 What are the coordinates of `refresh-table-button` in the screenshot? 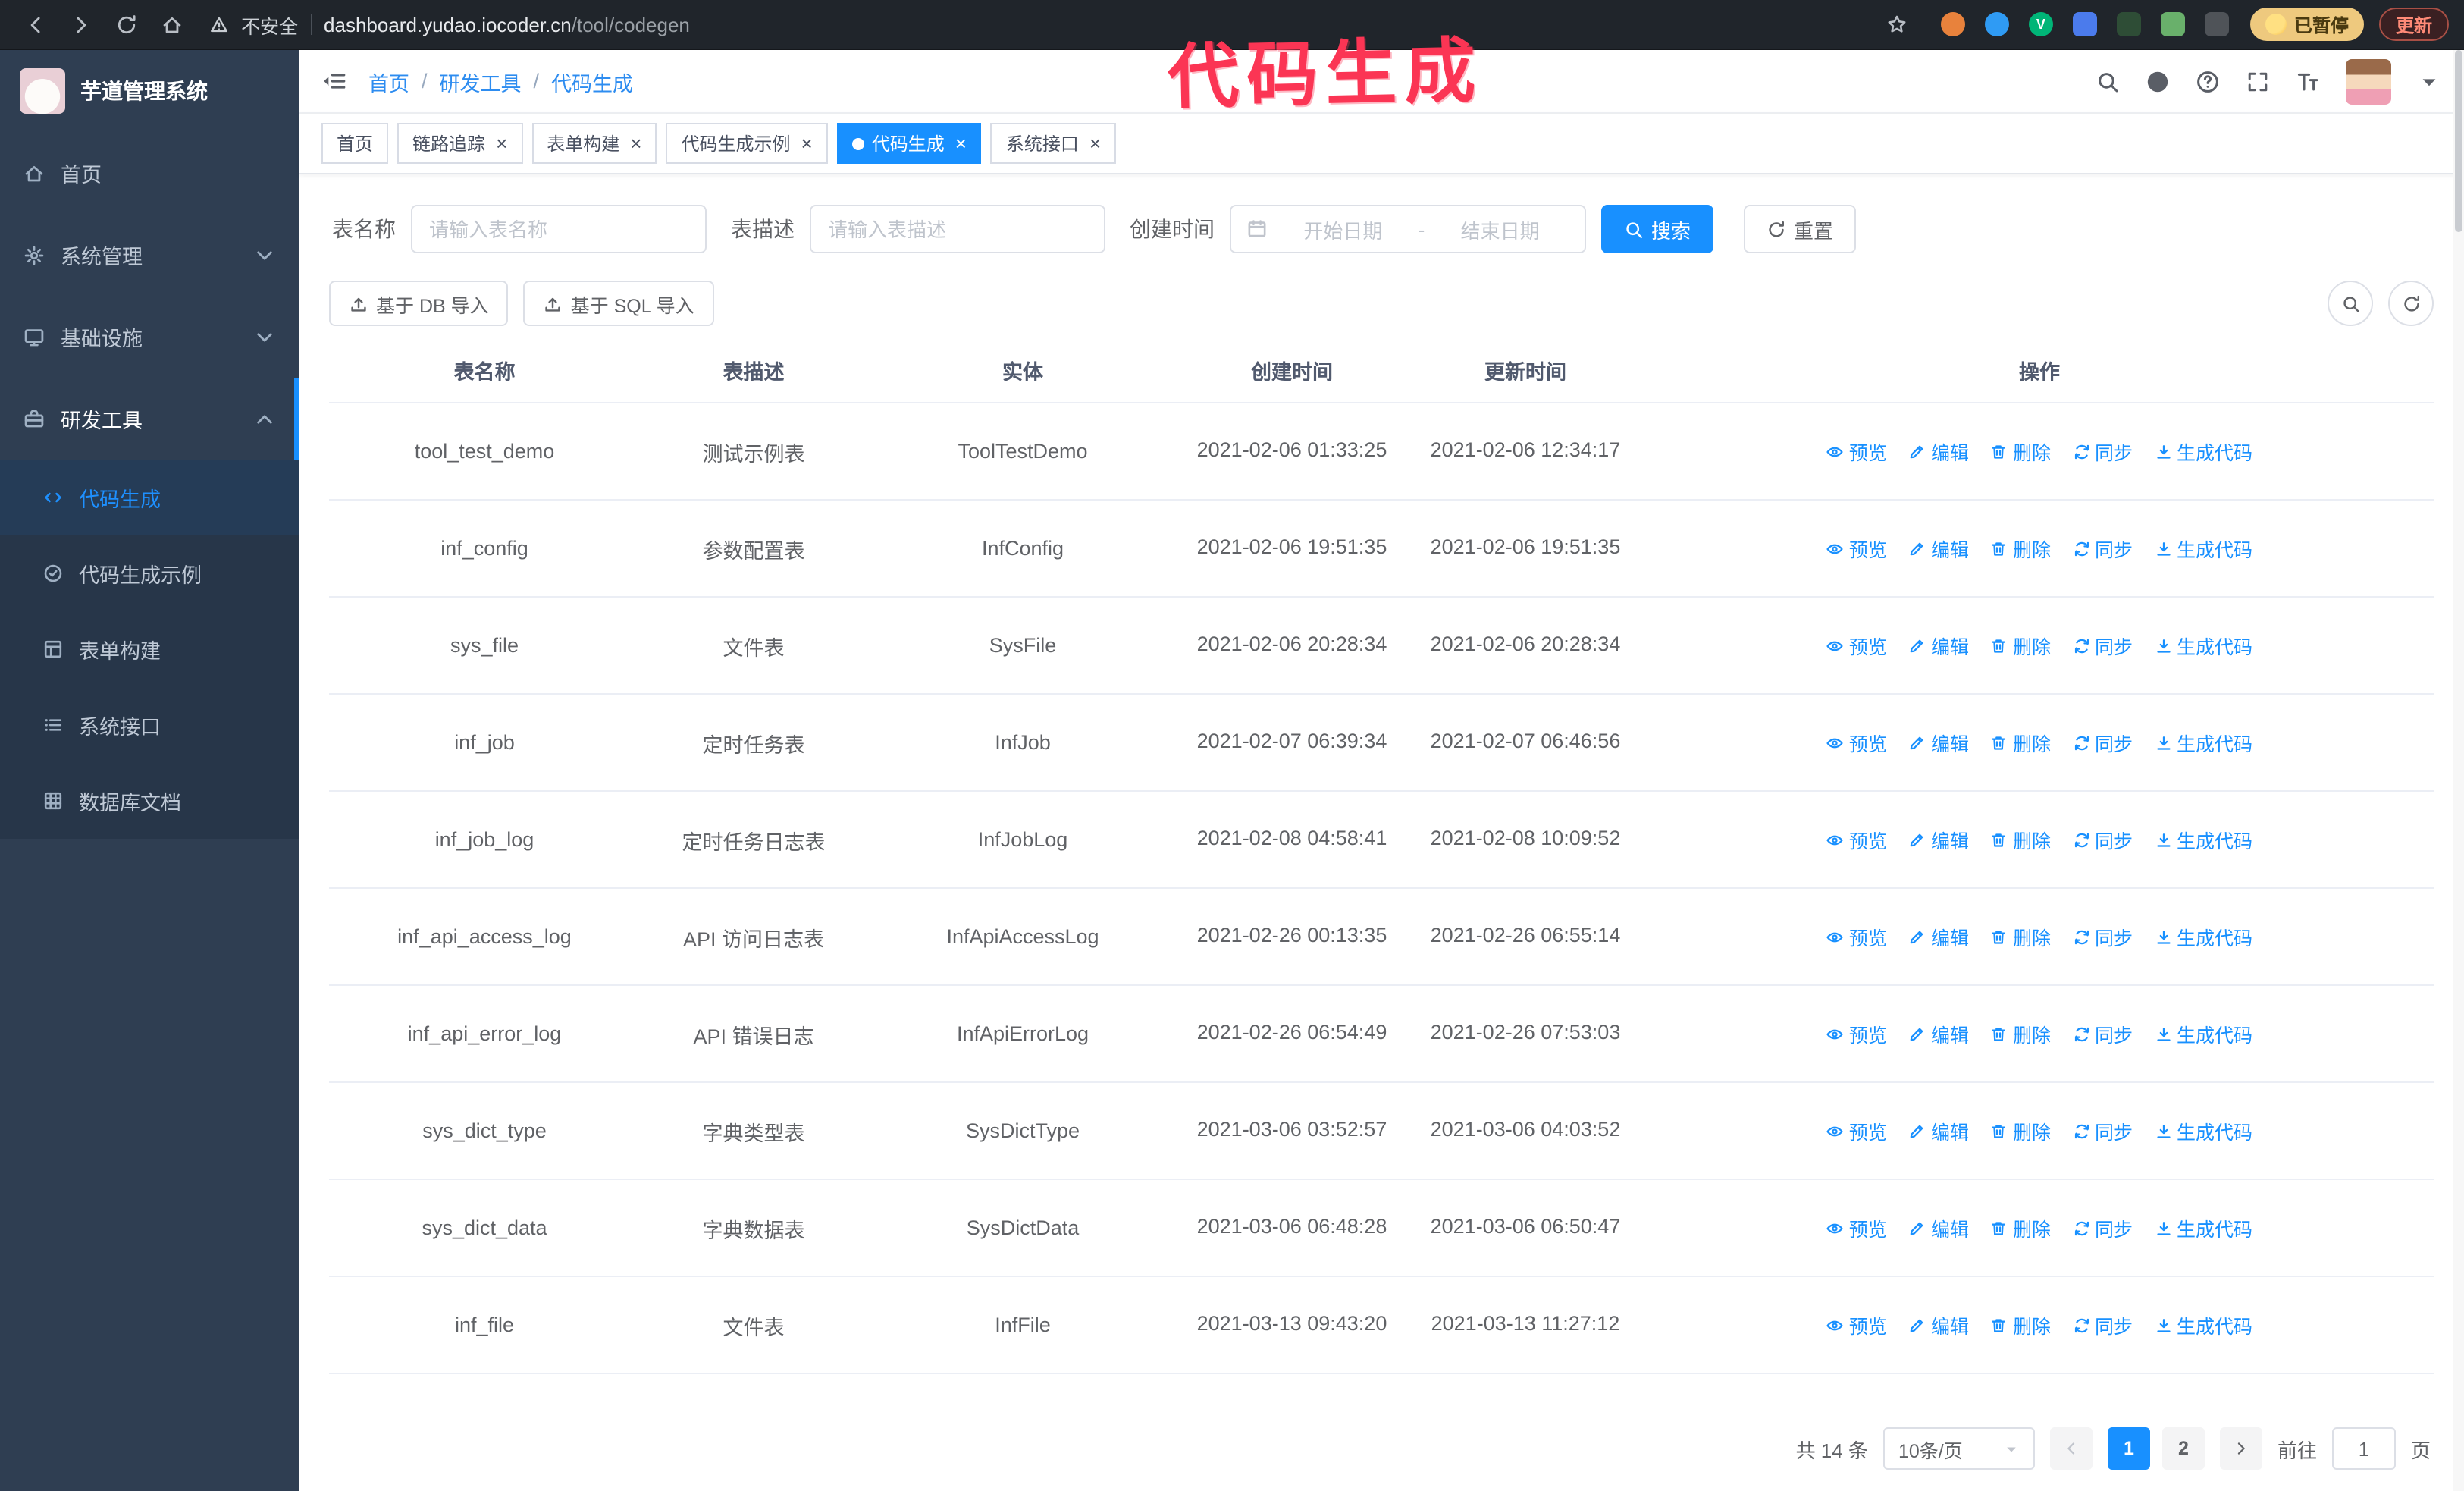 It's located at (2411, 303).